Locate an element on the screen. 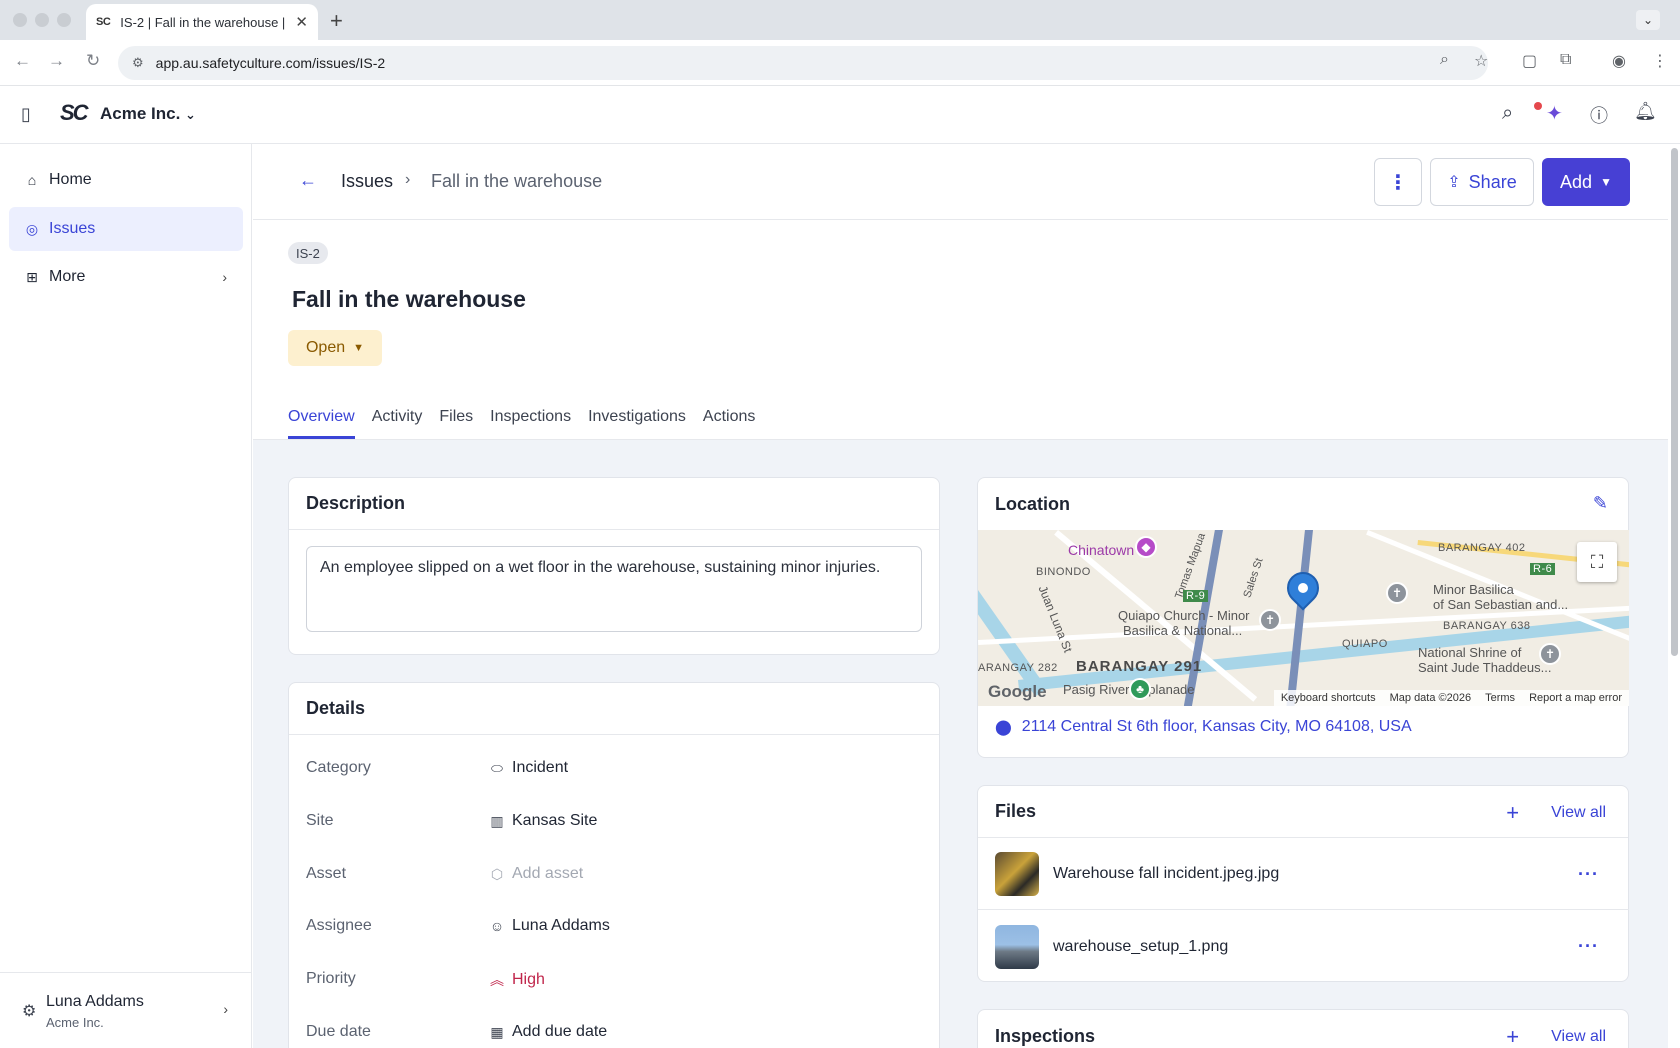 Image resolution: width=1680 pixels, height=1048 pixels. add-inspection-icon: + is located at coordinates (1512, 1036).